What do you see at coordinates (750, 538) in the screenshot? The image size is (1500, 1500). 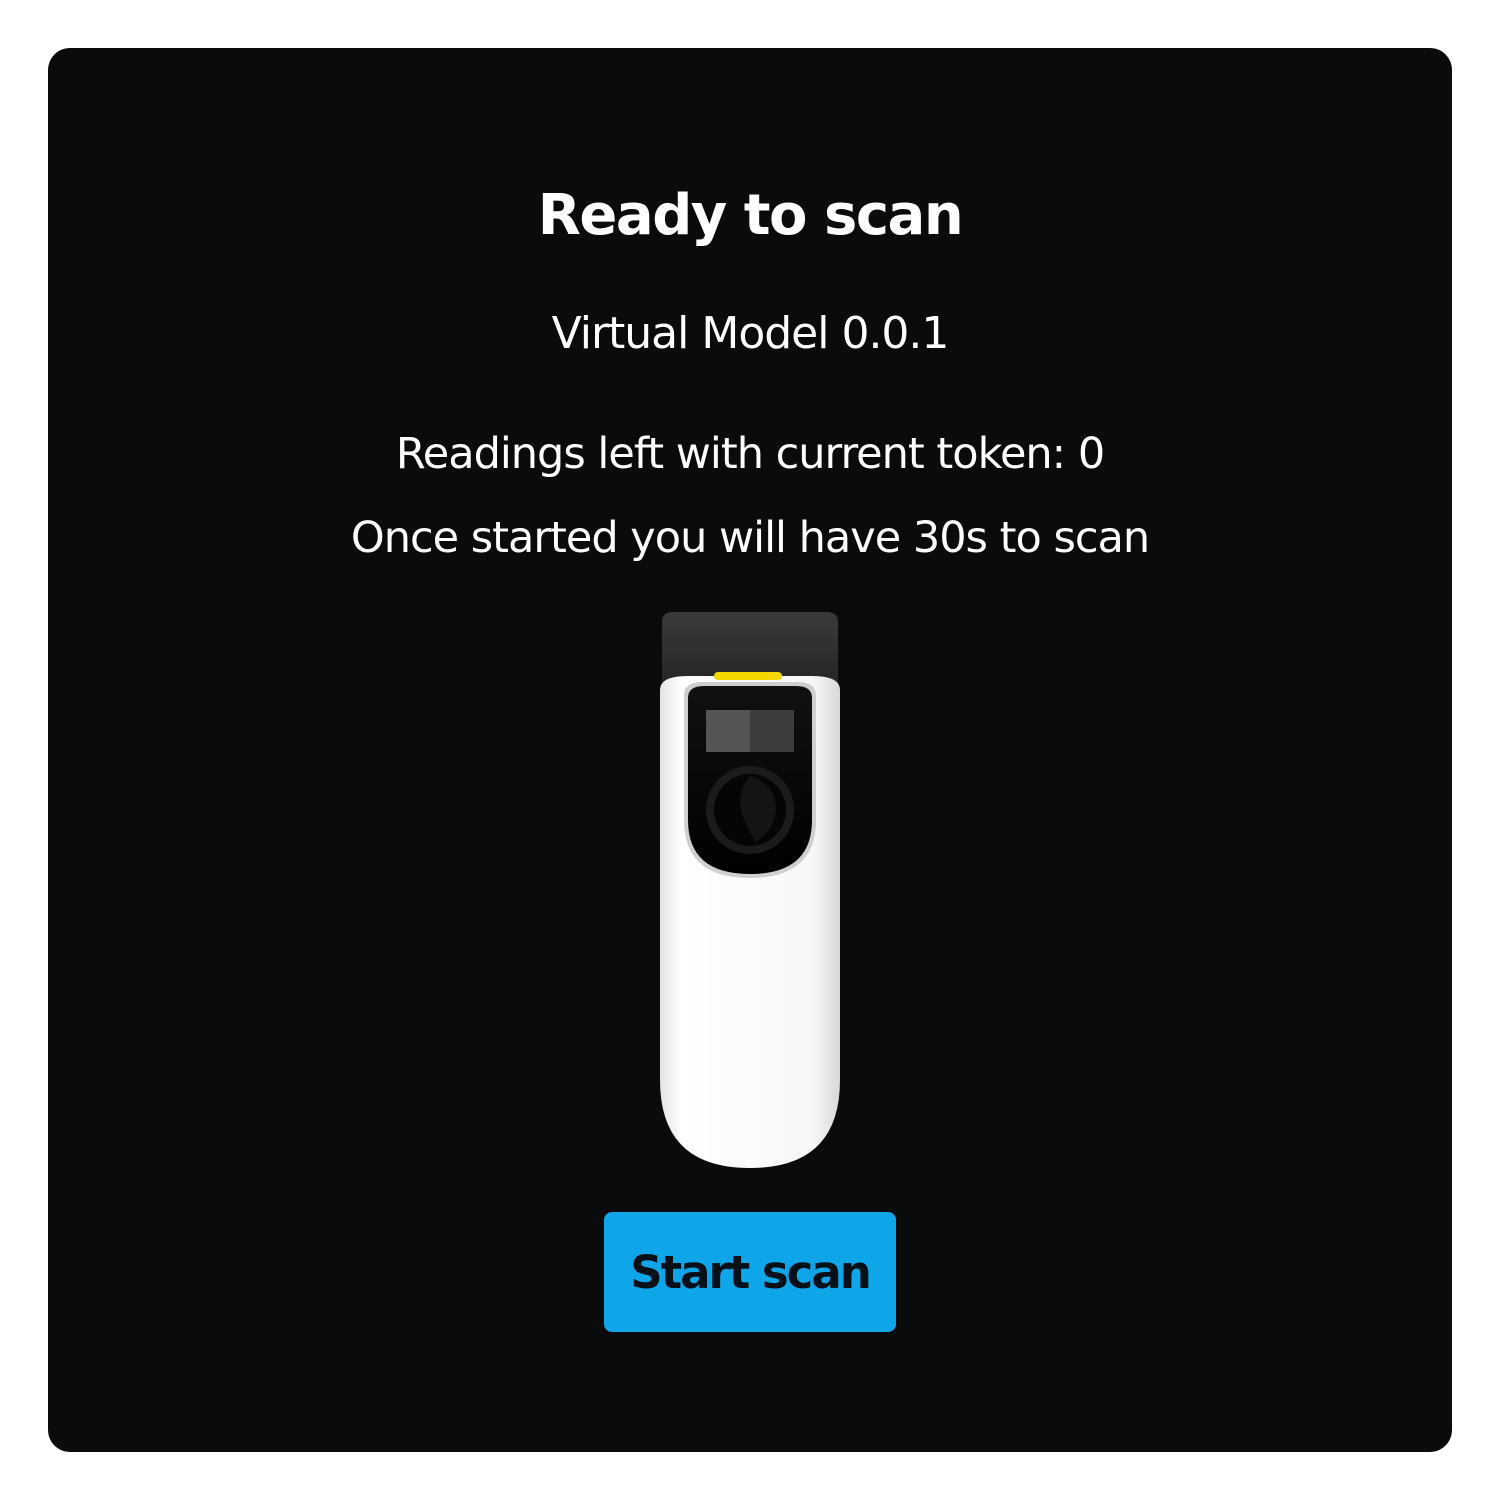 I see `time-notice: Once started you will have 30s to scan` at bounding box center [750, 538].